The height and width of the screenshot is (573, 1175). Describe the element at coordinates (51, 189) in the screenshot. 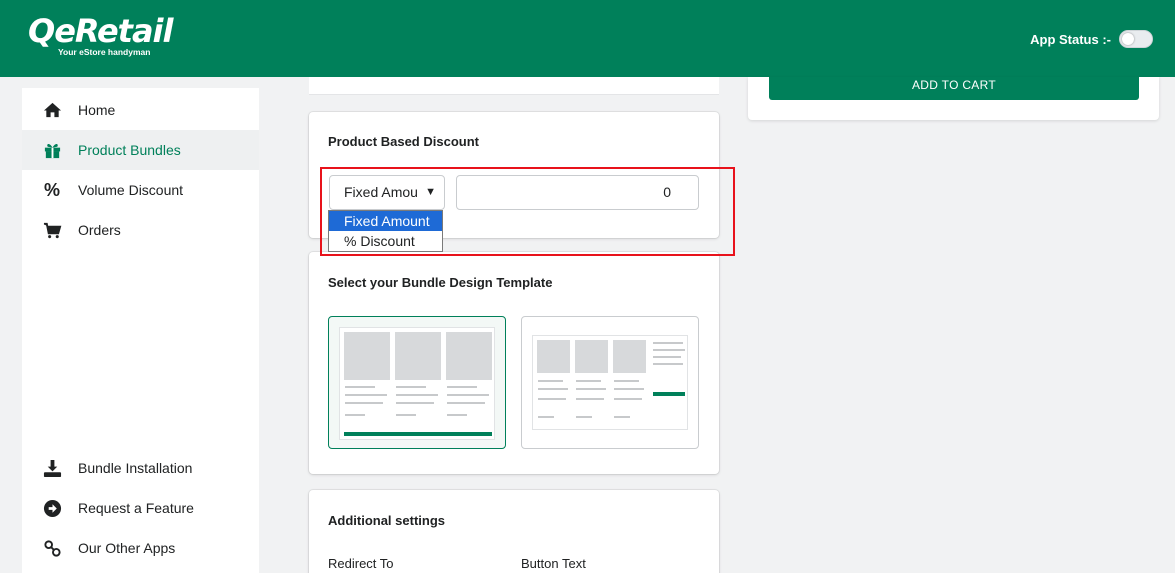

I see `percent-icon: %` at that location.